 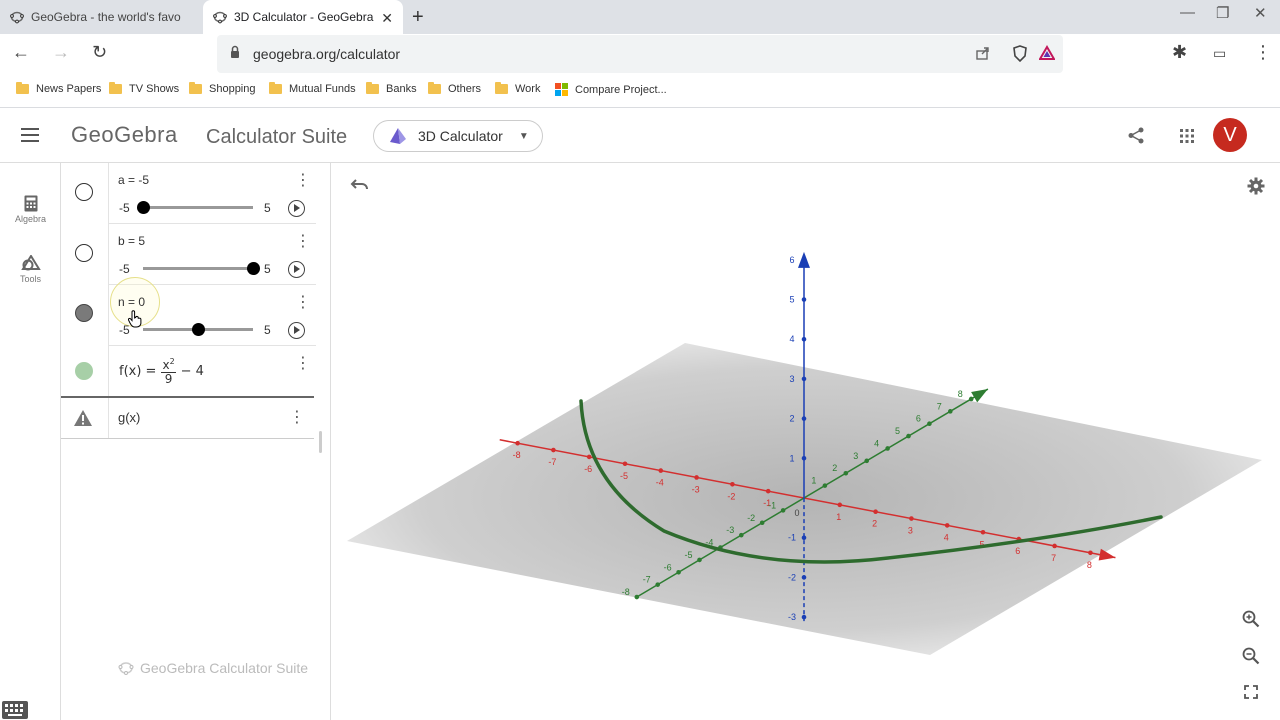 What do you see at coordinates (791, 339) in the screenshot?
I see `z-axis-tick-label: 4` at bounding box center [791, 339].